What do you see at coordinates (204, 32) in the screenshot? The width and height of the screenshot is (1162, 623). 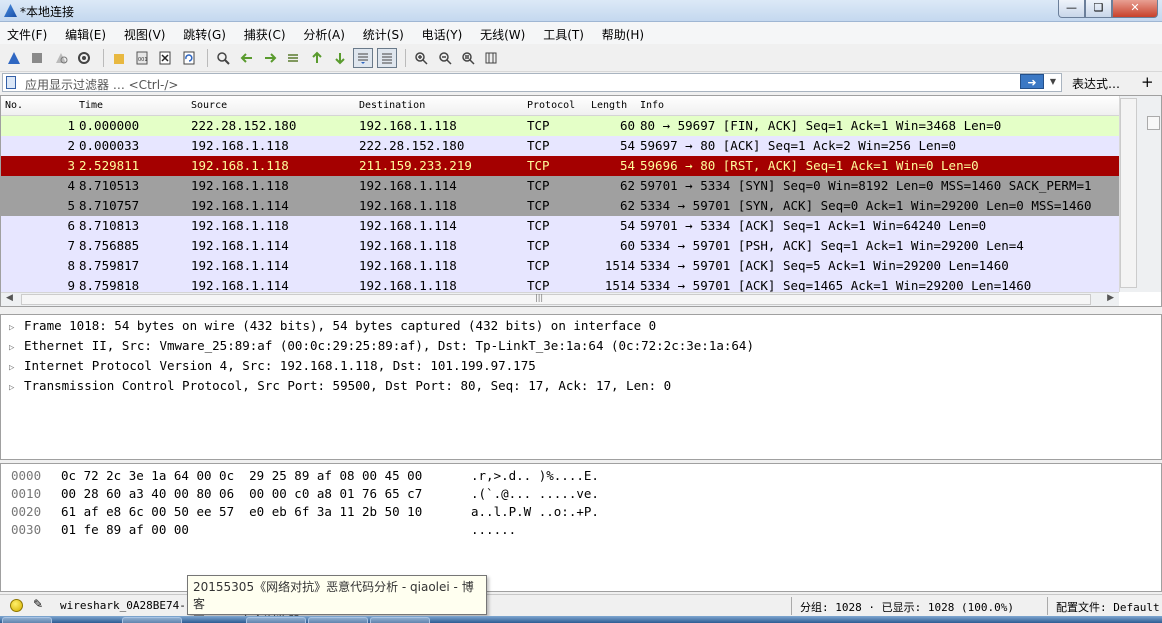 I see `menu-go: 跳转(G)` at bounding box center [204, 32].